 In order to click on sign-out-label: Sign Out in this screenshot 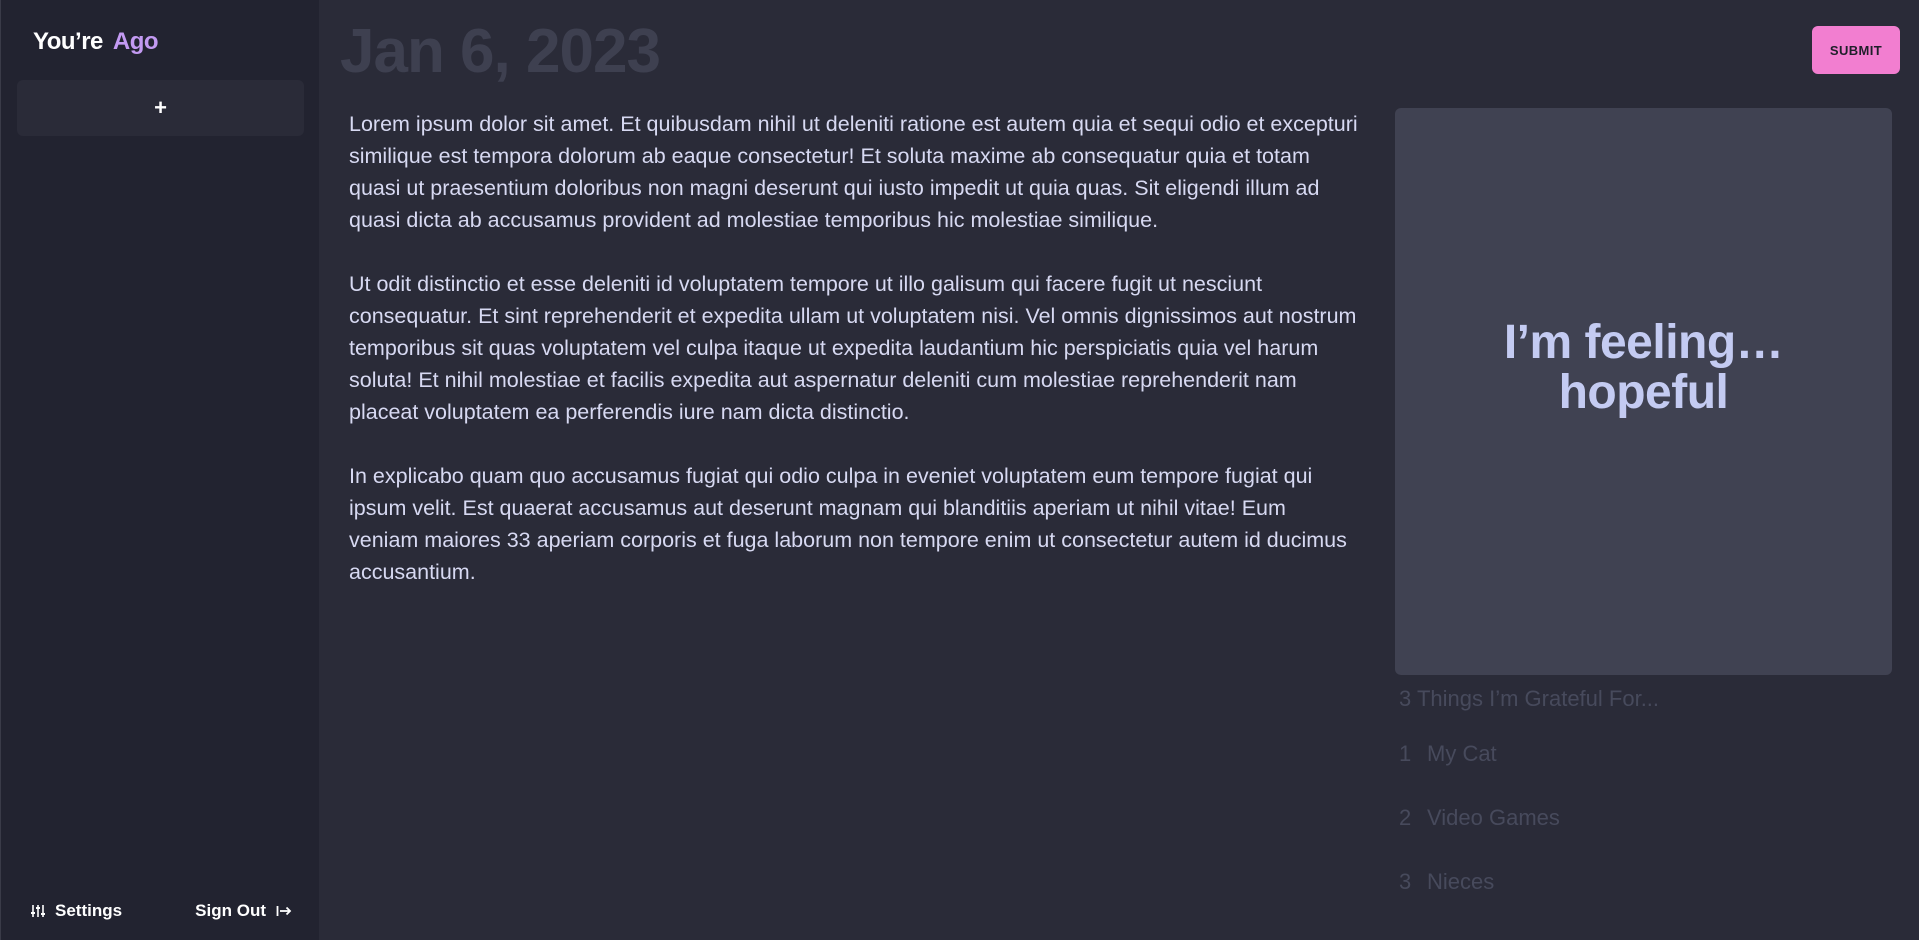, I will do `click(230, 910)`.